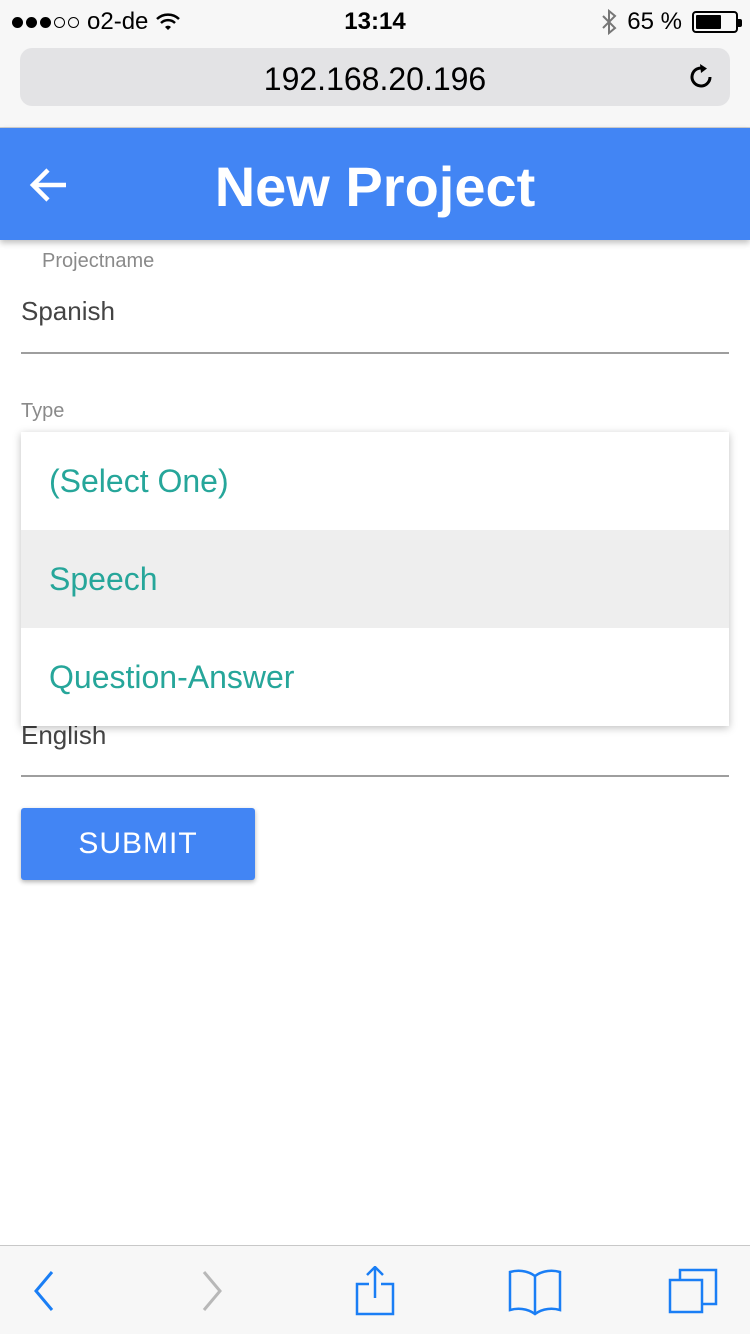 Image resolution: width=750 pixels, height=1334 pixels. I want to click on dropdown-option: Speech, so click(375, 579).